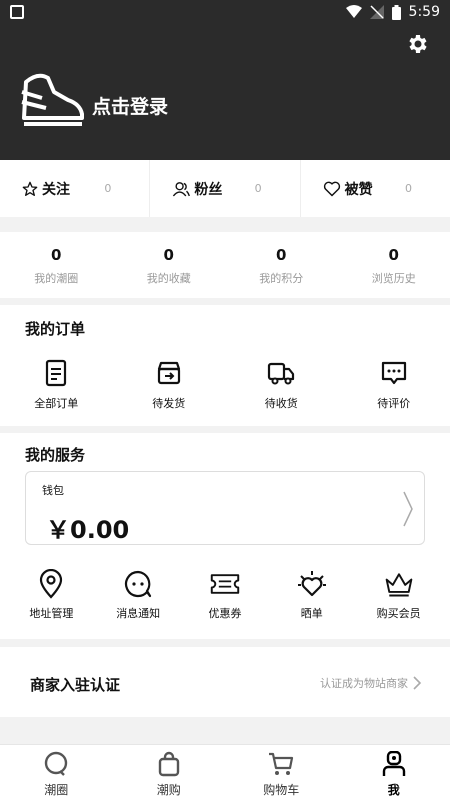 This screenshot has width=450, height=800. Describe the element at coordinates (225, 595) in the screenshot. I see `coupons-button: 优惠券` at that location.